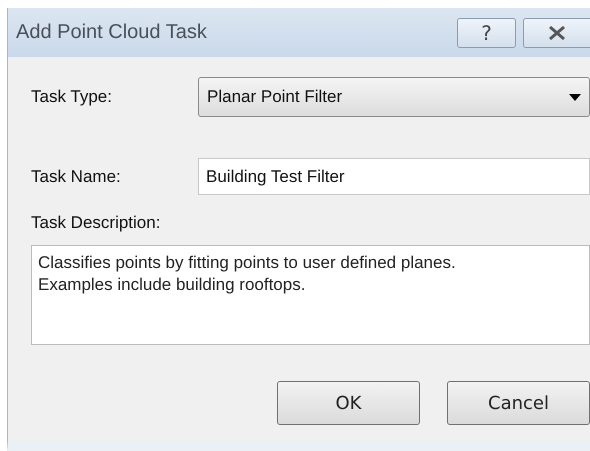 The image size is (590, 451). Describe the element at coordinates (575, 97) in the screenshot. I see `dropdown-arrow-icon` at that location.